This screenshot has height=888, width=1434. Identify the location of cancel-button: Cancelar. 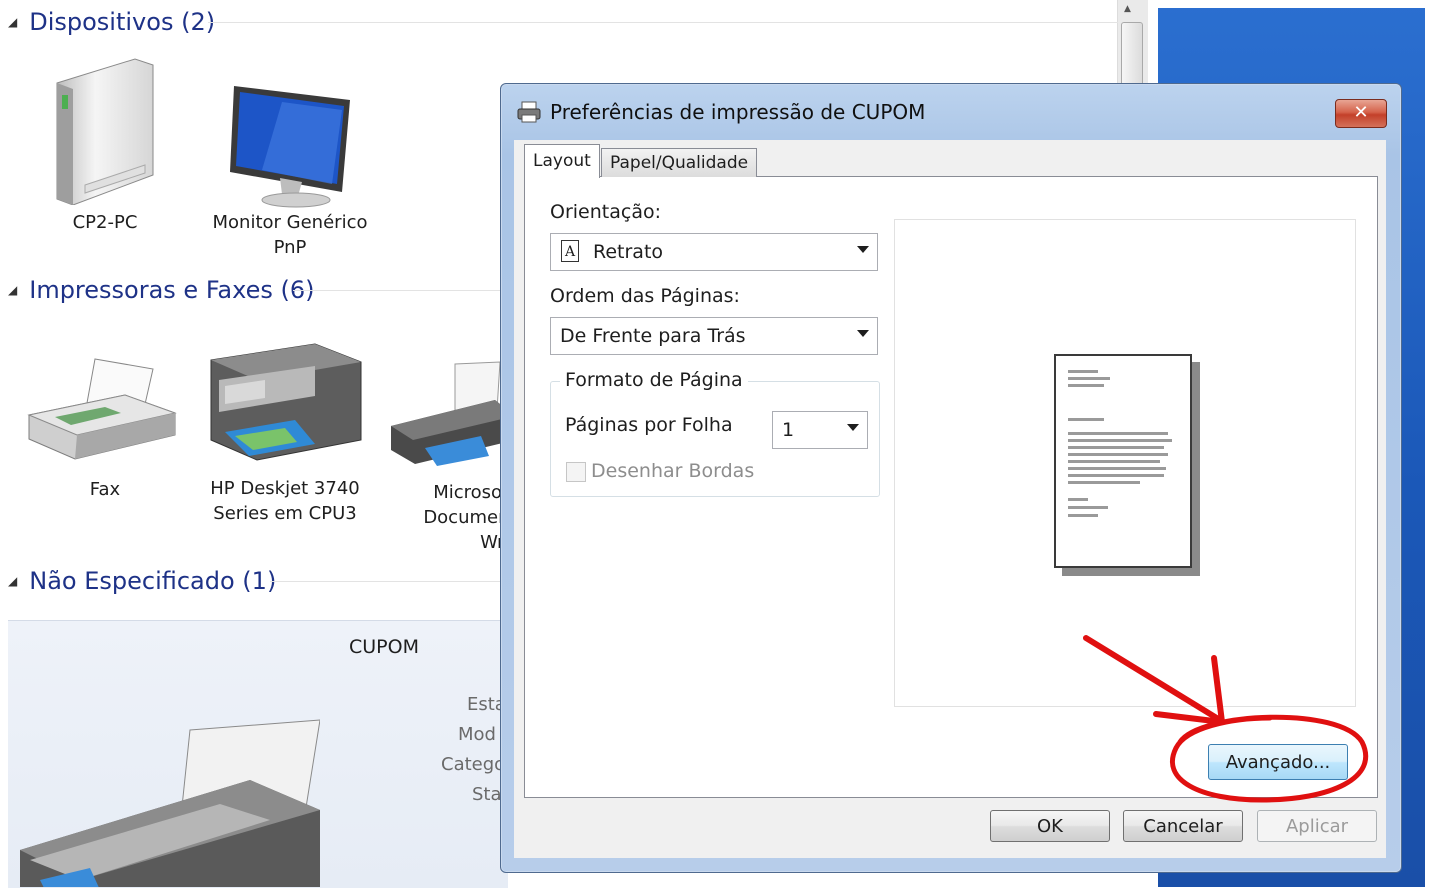
(1183, 826).